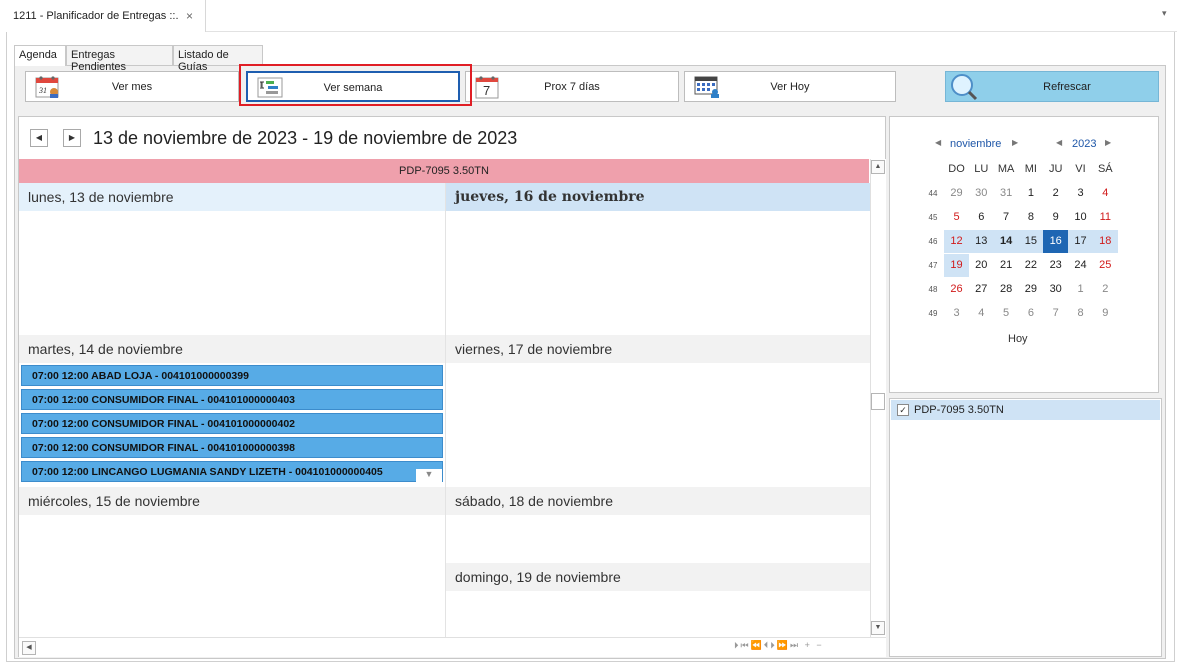  Describe the element at coordinates (903, 410) in the screenshot. I see `resource-checkbox: ✓` at that location.